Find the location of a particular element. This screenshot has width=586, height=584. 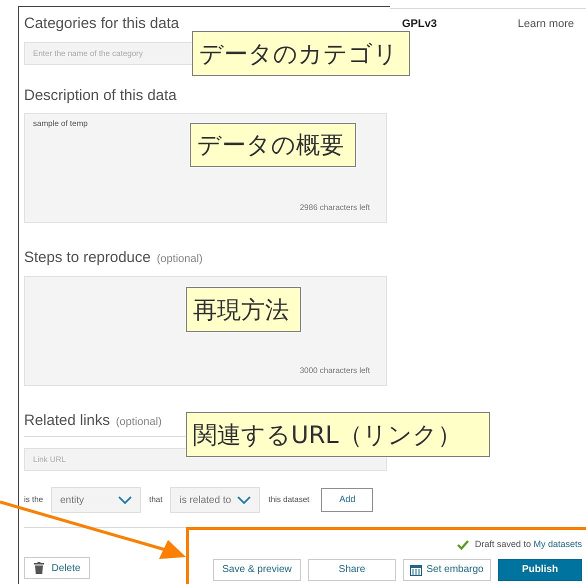

relation-text: is the is located at coordinates (34, 500).